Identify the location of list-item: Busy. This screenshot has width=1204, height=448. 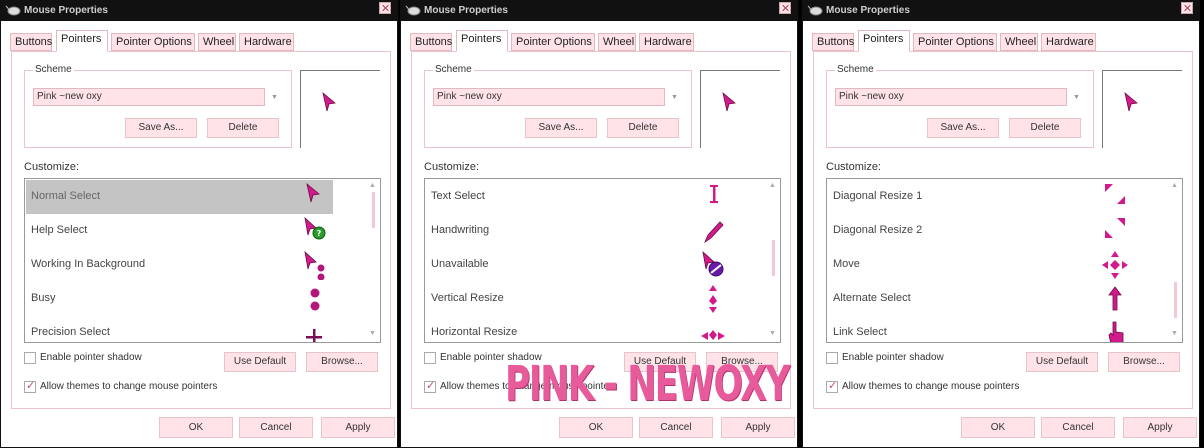
(179, 299).